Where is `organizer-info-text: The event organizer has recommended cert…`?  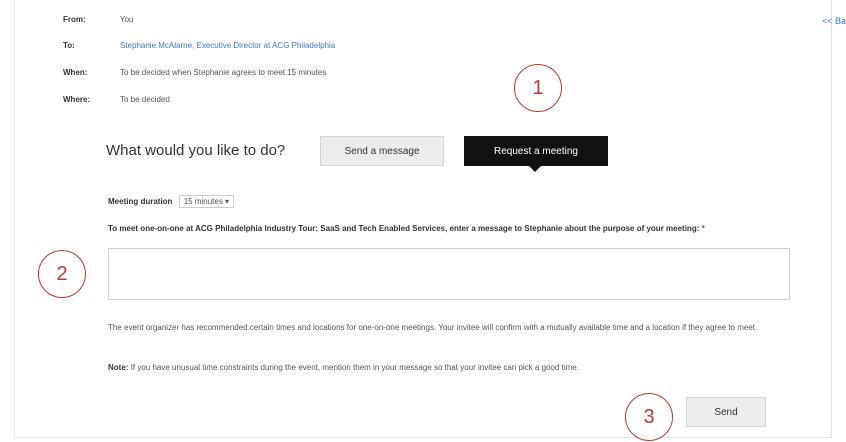
organizer-info-text: The event organizer has recommended cert… is located at coordinates (433, 327).